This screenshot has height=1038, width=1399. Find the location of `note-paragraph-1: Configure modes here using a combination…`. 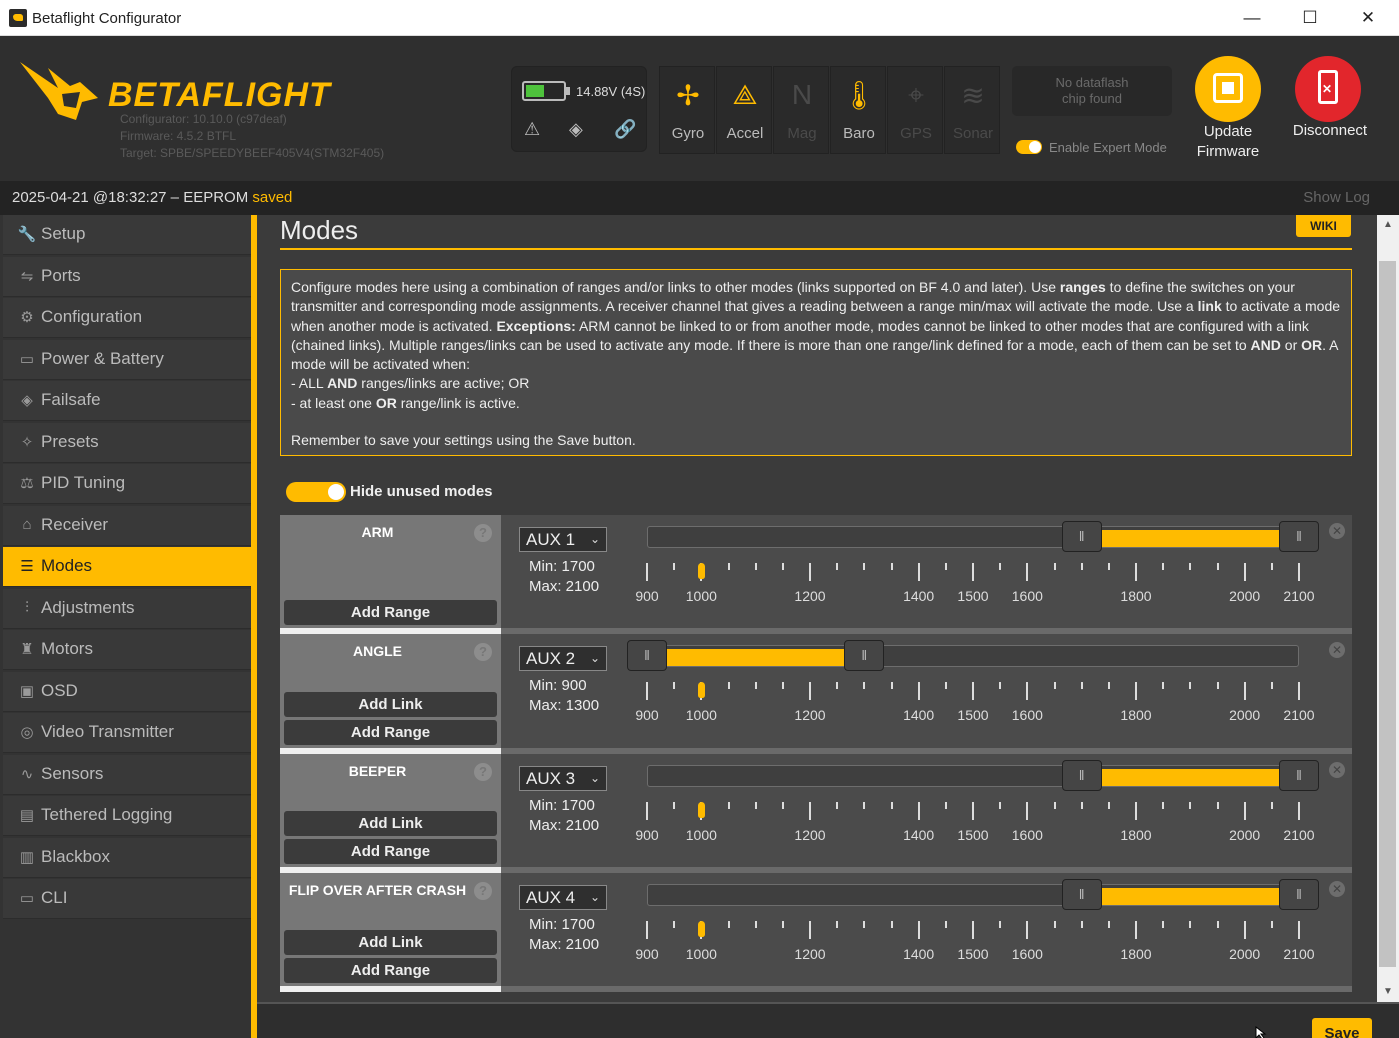

note-paragraph-1: Configure modes here using a combination… is located at coordinates (816, 326).